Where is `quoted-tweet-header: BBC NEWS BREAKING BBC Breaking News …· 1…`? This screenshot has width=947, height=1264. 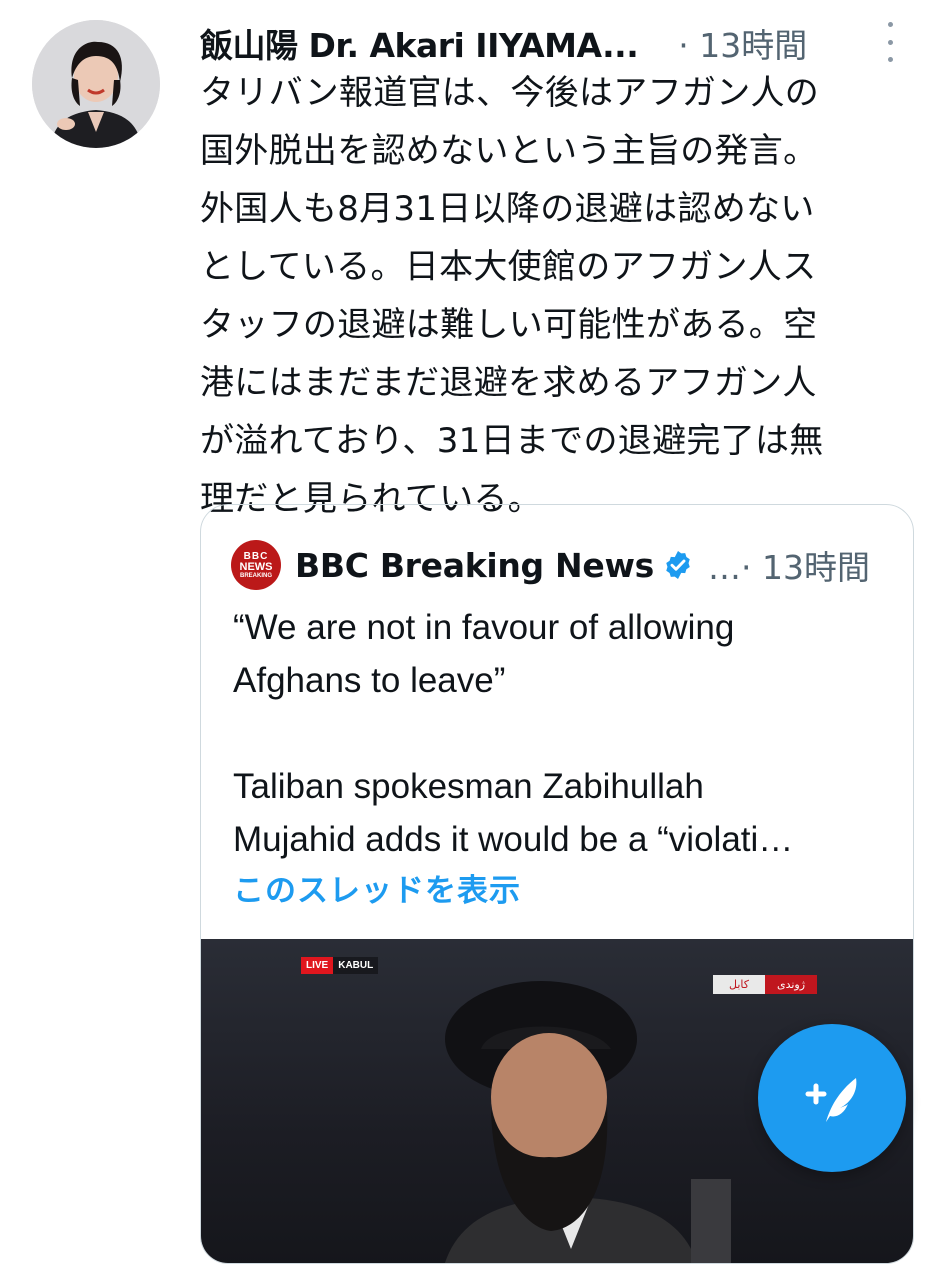
quoted-tweet-header: BBC NEWS BREAKING BBC Breaking News …· 1… is located at coordinates (550, 565).